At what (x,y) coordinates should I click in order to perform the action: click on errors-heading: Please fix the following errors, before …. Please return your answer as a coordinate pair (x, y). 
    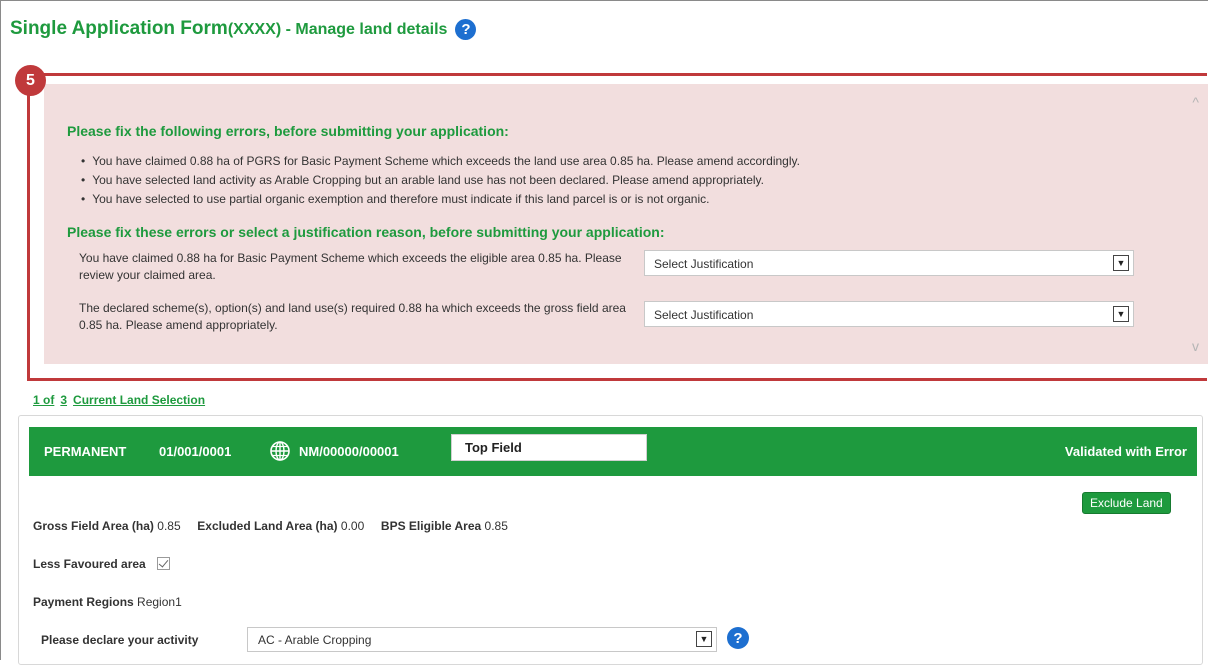
    Looking at the image, I should click on (288, 131).